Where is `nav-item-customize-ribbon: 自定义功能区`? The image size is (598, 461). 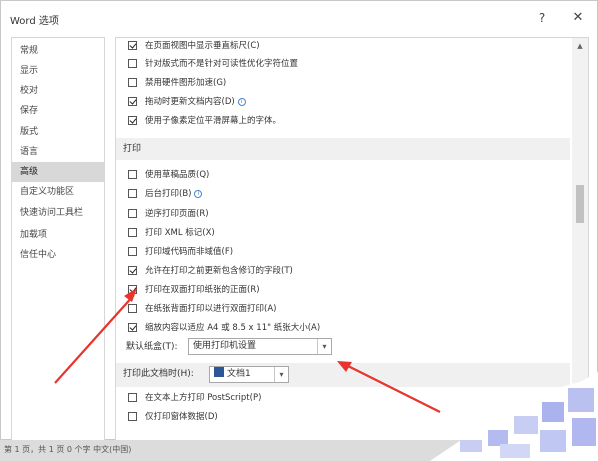 nav-item-customize-ribbon: 自定义功能区 is located at coordinates (58, 192).